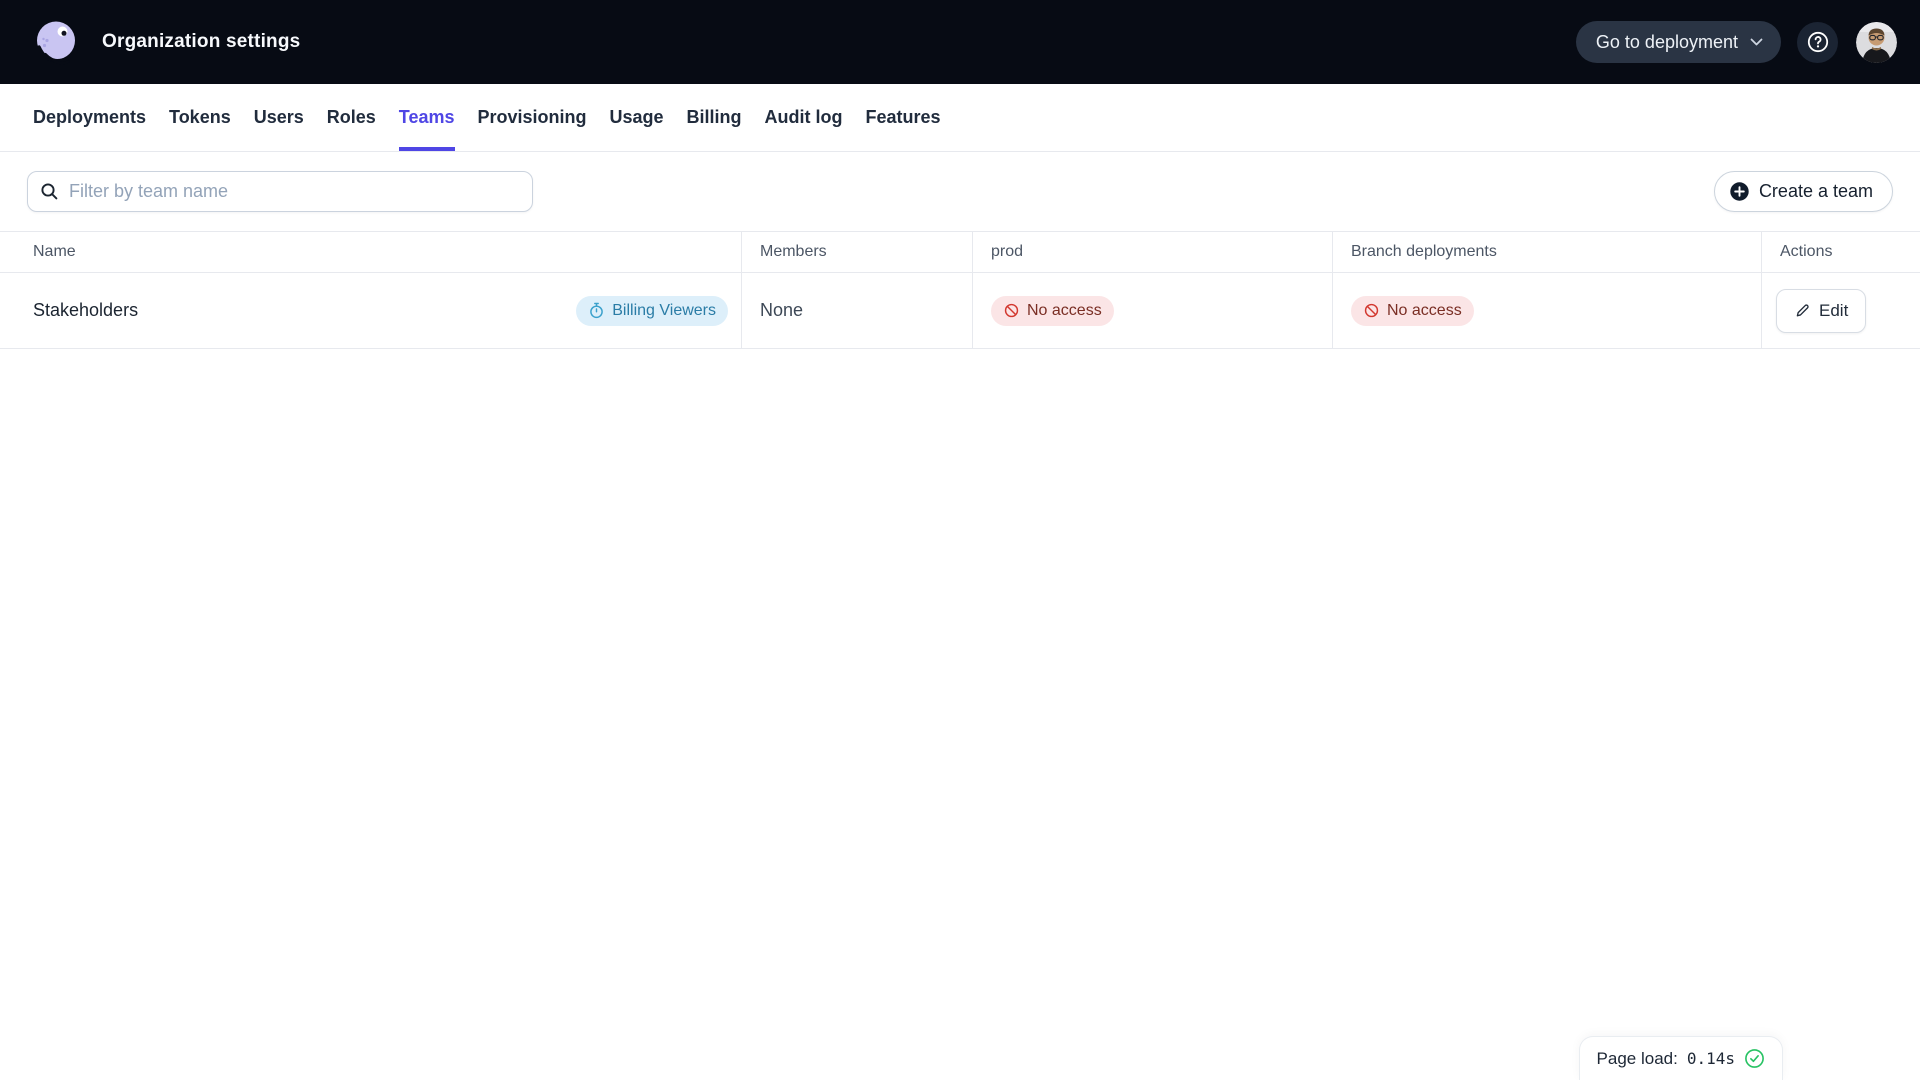  I want to click on tab-provisioning: Provisioning, so click(532, 117).